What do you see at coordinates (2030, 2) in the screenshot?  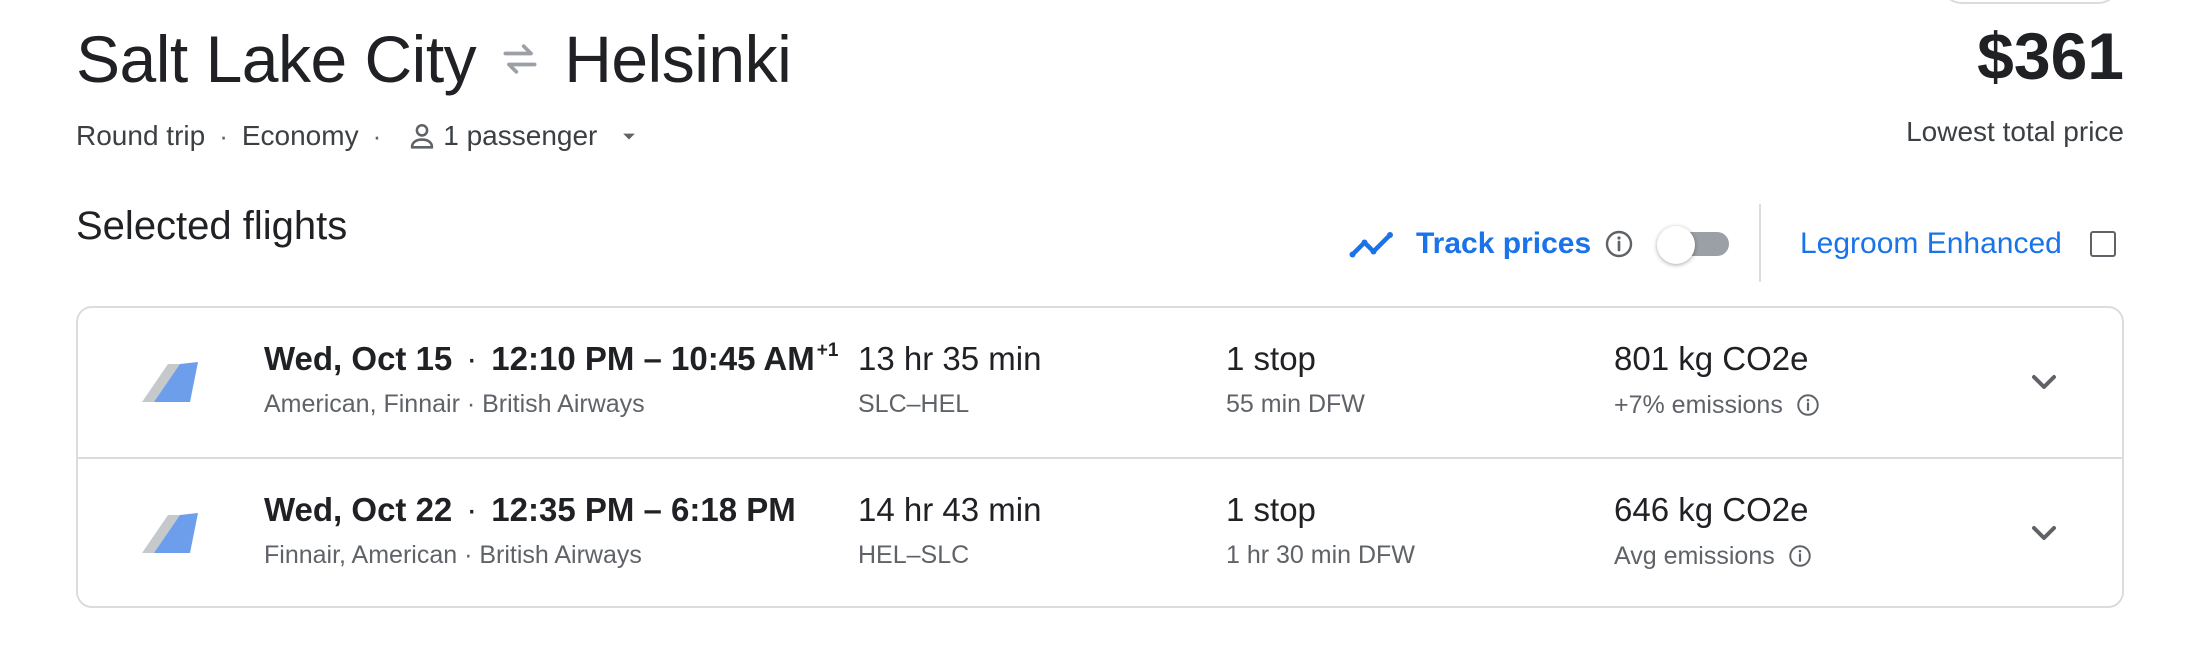 I see `top-chip-edge` at bounding box center [2030, 2].